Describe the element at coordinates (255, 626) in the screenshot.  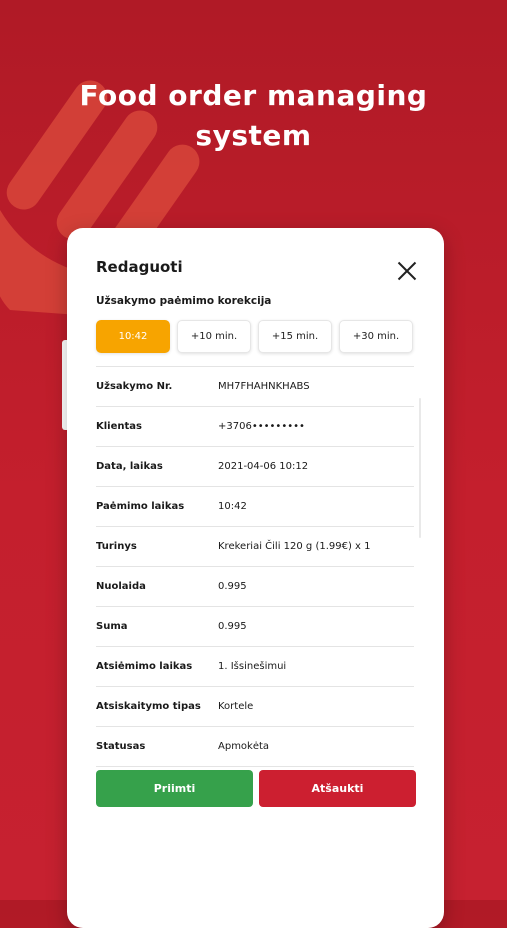
I see `detail-row-sum: Suma 0.995` at that location.